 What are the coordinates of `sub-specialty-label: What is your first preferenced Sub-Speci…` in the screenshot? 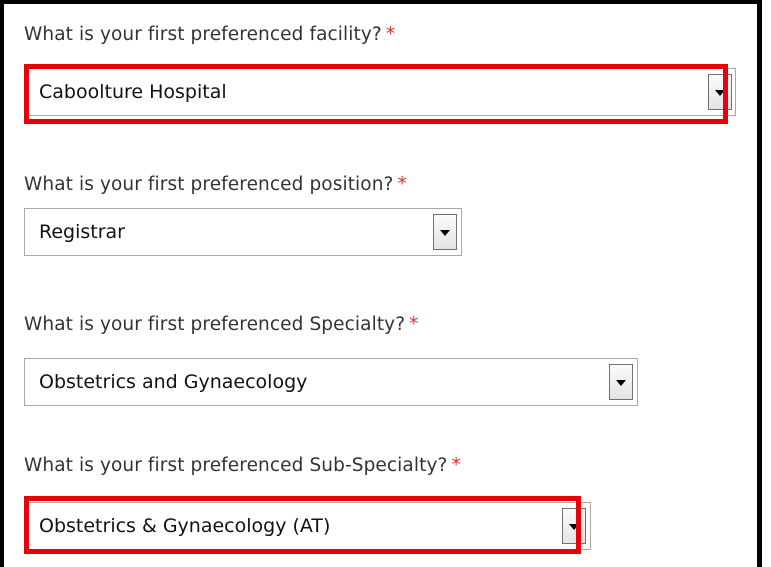 It's located at (242, 465).